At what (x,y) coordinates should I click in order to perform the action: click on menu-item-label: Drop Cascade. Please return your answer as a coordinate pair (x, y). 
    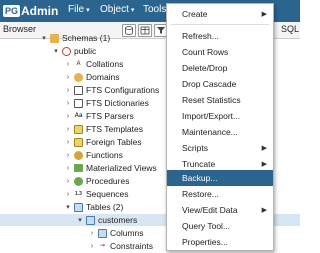
    Looking at the image, I should click on (209, 84).